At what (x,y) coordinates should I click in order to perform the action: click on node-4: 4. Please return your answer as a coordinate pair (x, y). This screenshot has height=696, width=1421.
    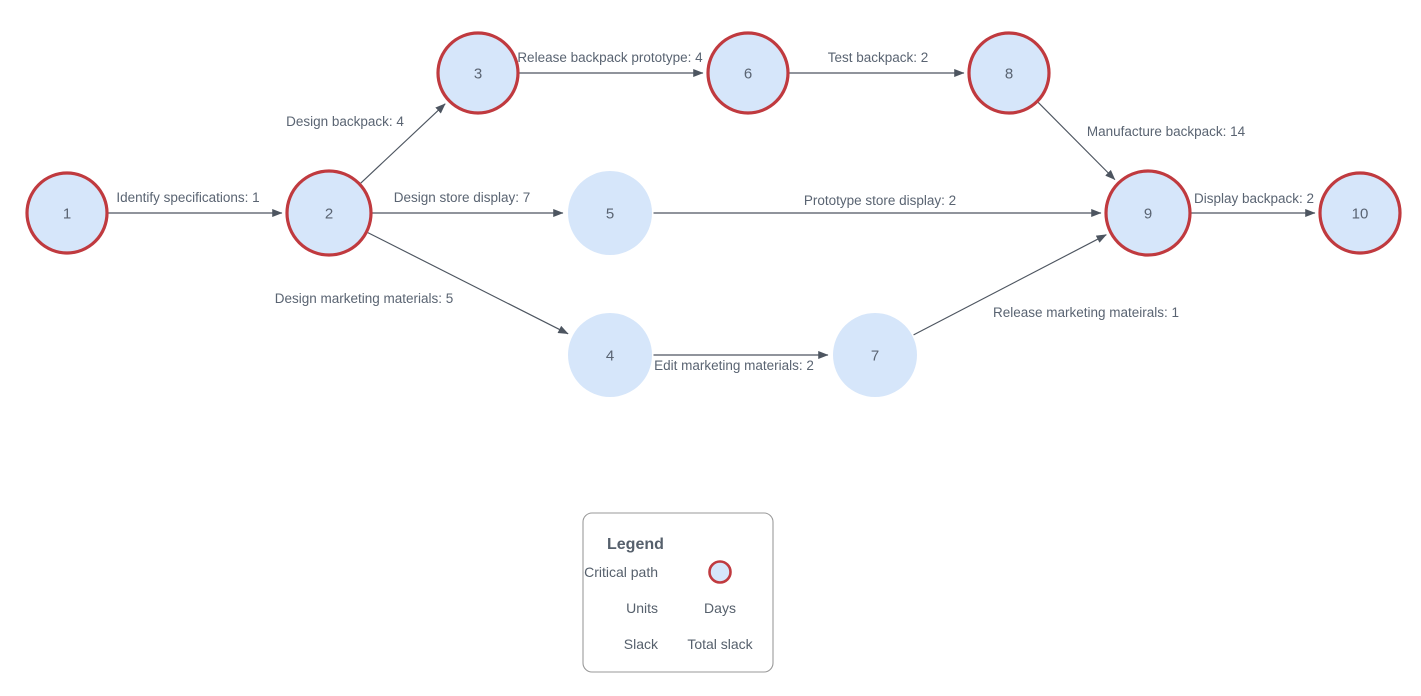
    Looking at the image, I should click on (610, 355).